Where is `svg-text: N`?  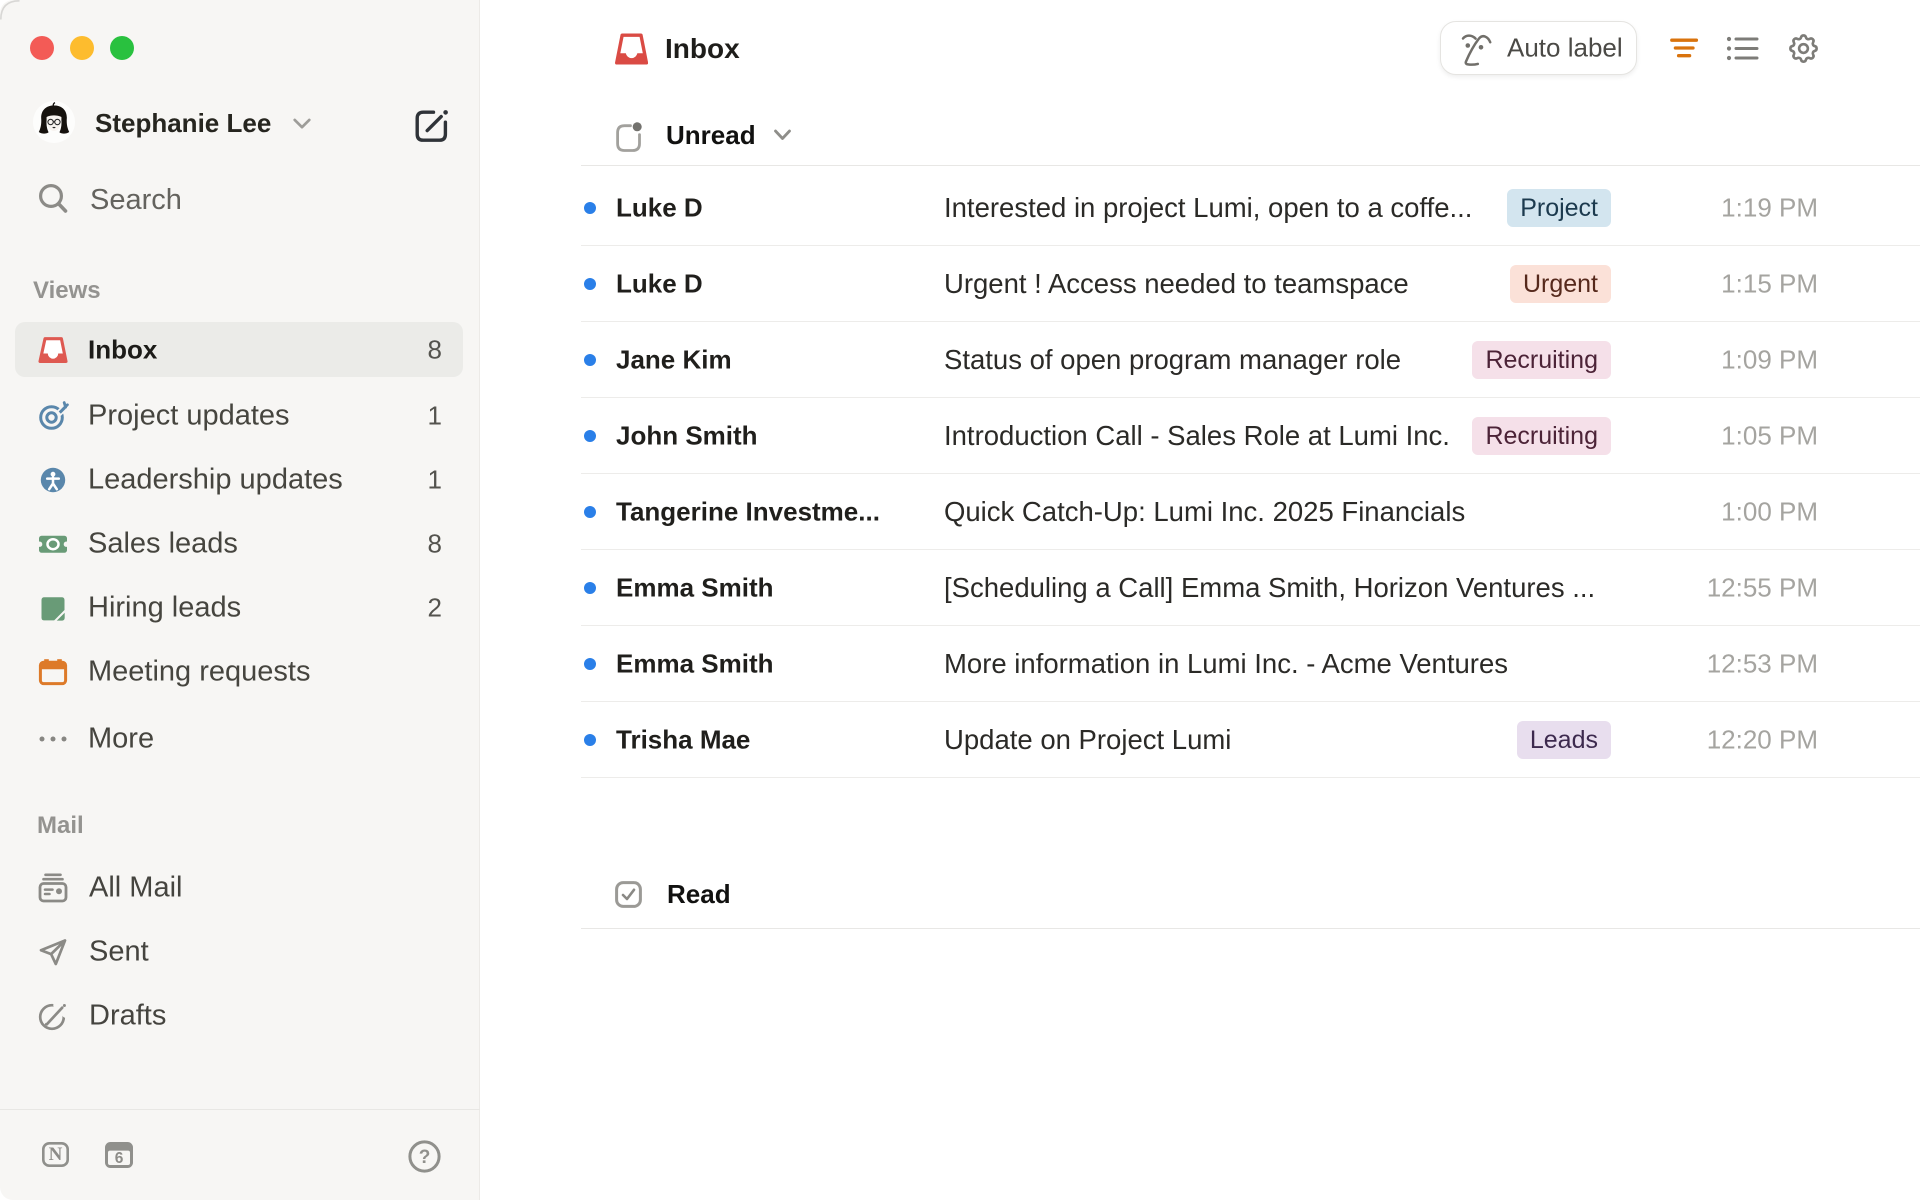 svg-text: N is located at coordinates (56, 1154).